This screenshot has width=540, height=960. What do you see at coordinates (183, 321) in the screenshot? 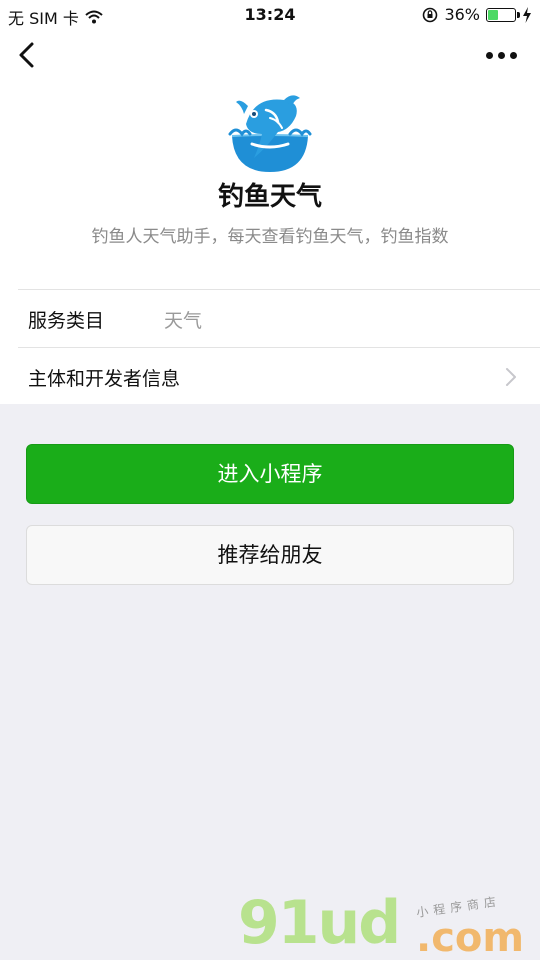
I see `service-category-value: 天气` at bounding box center [183, 321].